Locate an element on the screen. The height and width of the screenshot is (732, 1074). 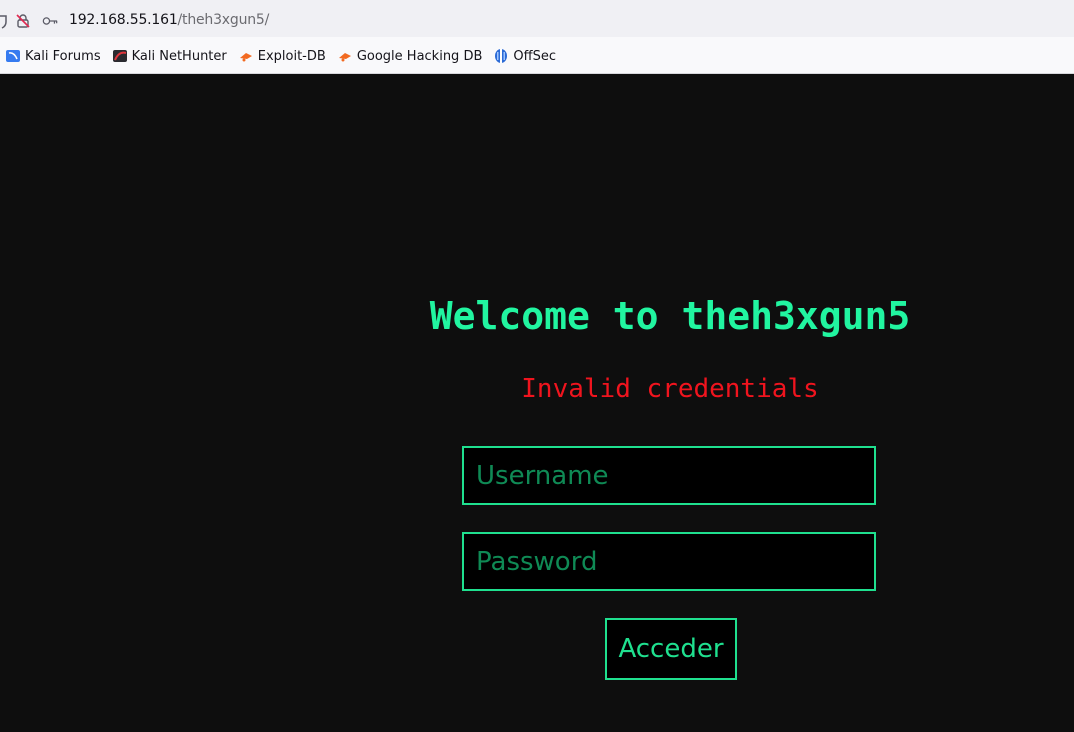
url-host: 192.168.55.161 is located at coordinates (123, 20).